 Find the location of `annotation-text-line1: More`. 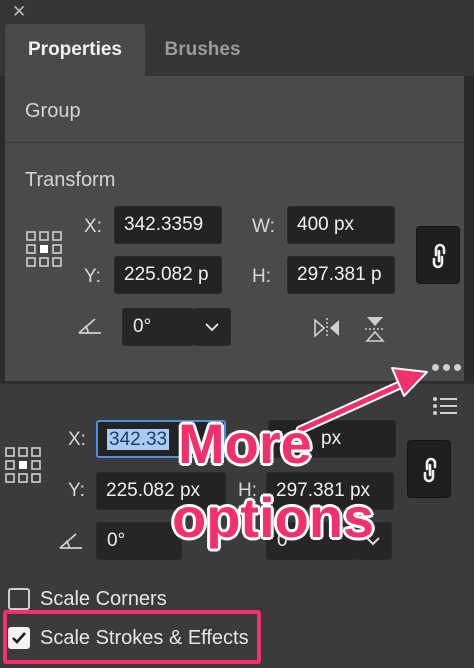

annotation-text-line1: More is located at coordinates (245, 443).